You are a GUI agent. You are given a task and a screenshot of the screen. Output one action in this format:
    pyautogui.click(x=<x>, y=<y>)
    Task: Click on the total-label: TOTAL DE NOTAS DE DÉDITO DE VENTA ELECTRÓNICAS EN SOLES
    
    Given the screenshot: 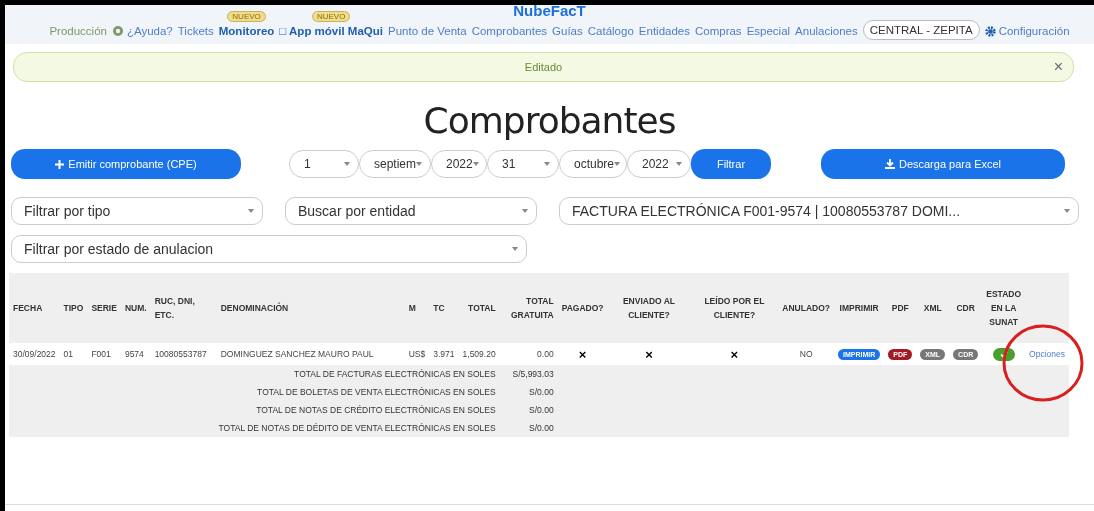 What is the action you would take?
    pyautogui.click(x=357, y=428)
    